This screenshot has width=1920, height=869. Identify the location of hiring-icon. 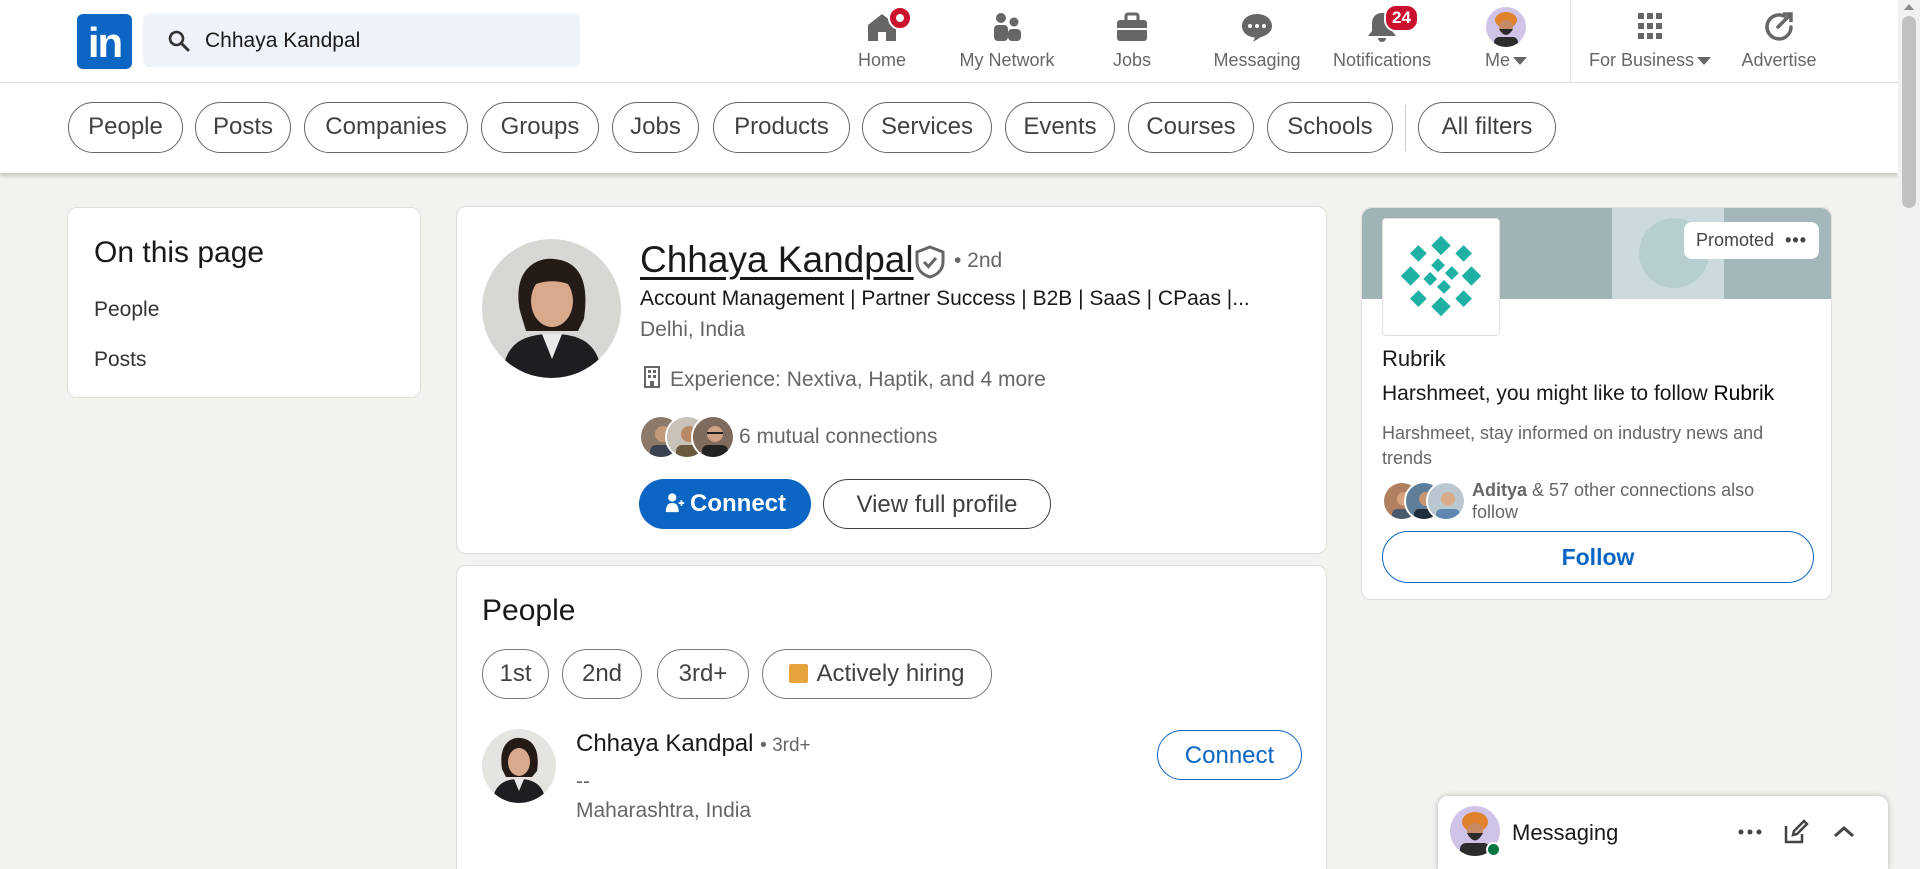
(799, 673).